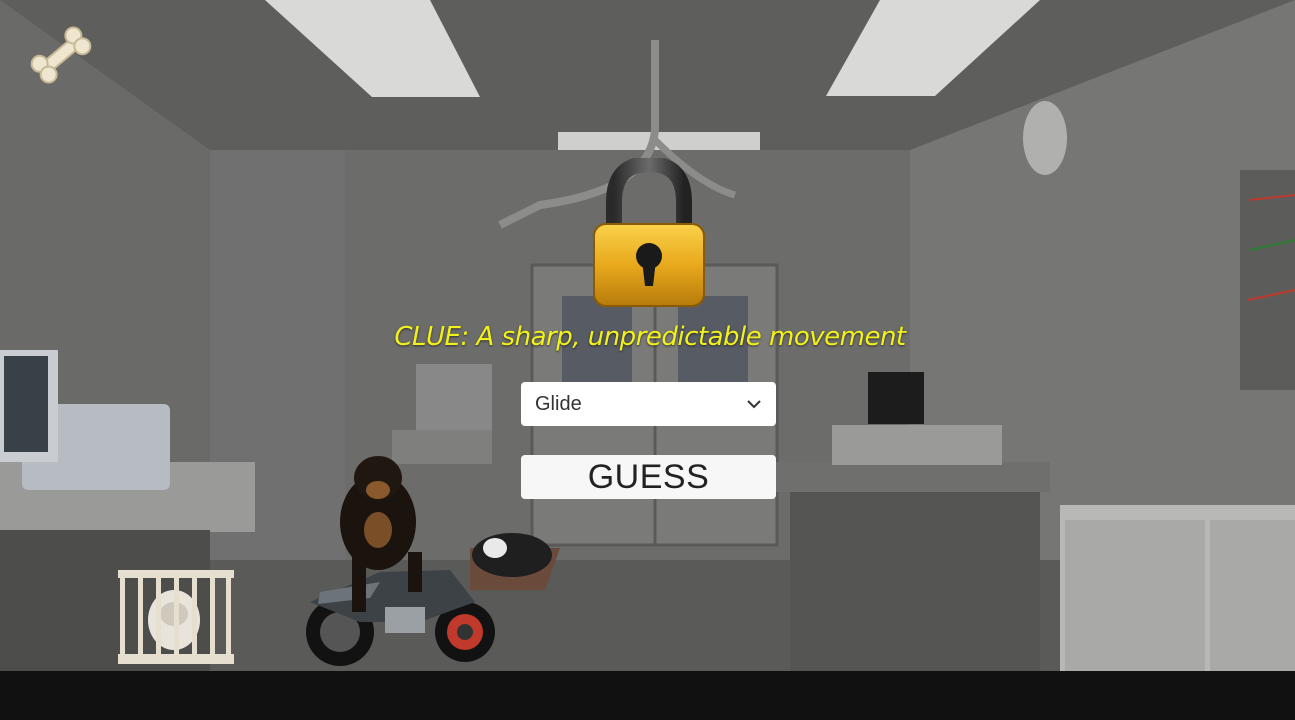 The image size is (1295, 720). I want to click on letterbox-bar, so click(647, 695).